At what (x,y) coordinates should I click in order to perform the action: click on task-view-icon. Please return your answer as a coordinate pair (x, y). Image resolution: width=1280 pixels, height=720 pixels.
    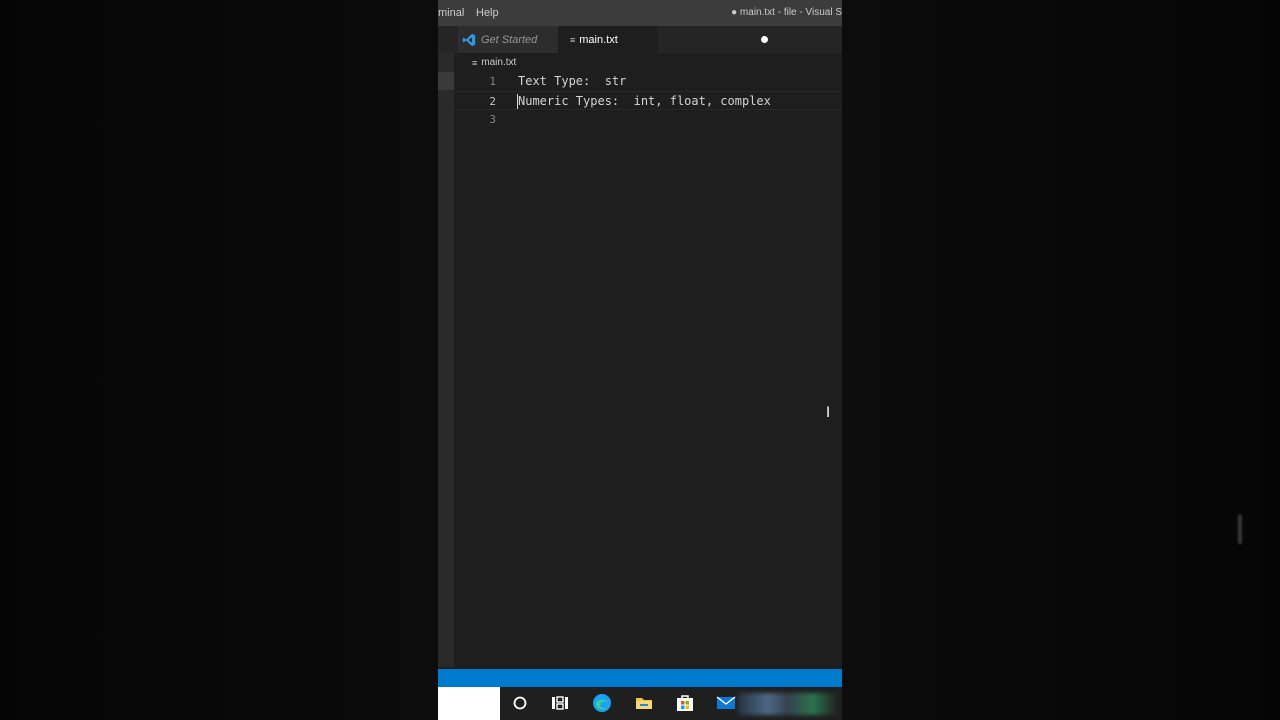
    Looking at the image, I should click on (560, 703).